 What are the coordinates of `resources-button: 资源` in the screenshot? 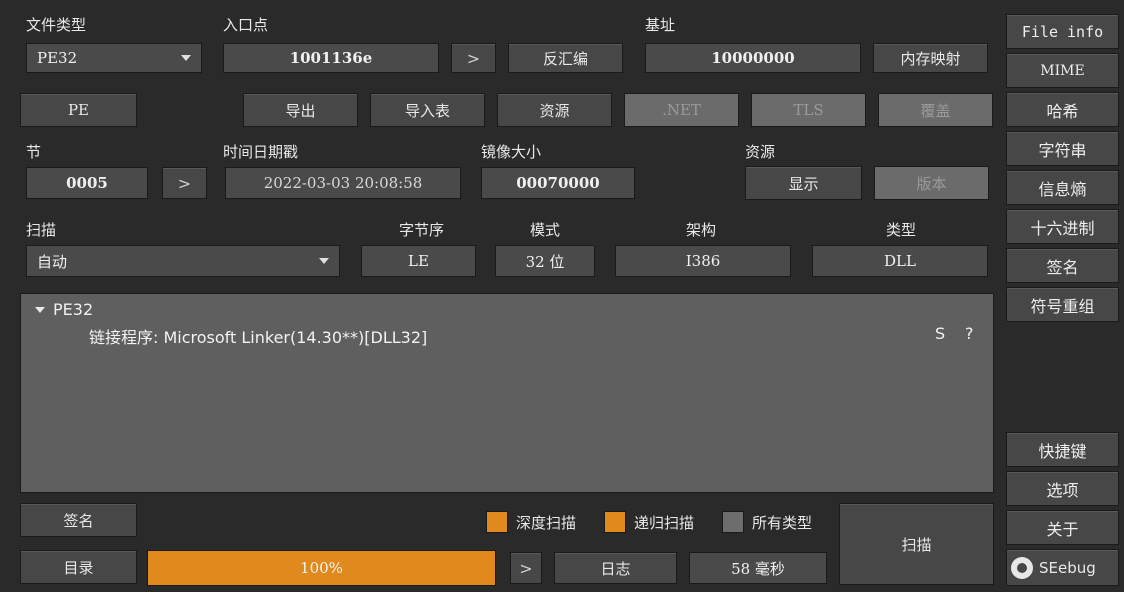 It's located at (554, 110).